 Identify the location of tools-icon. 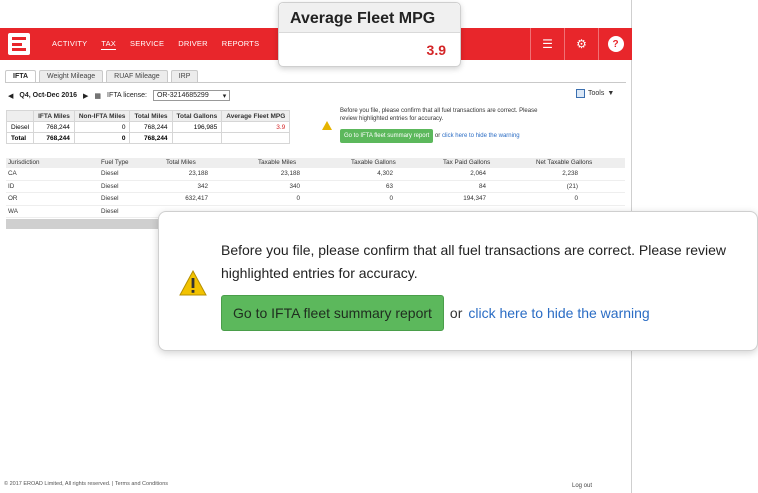
(580, 93).